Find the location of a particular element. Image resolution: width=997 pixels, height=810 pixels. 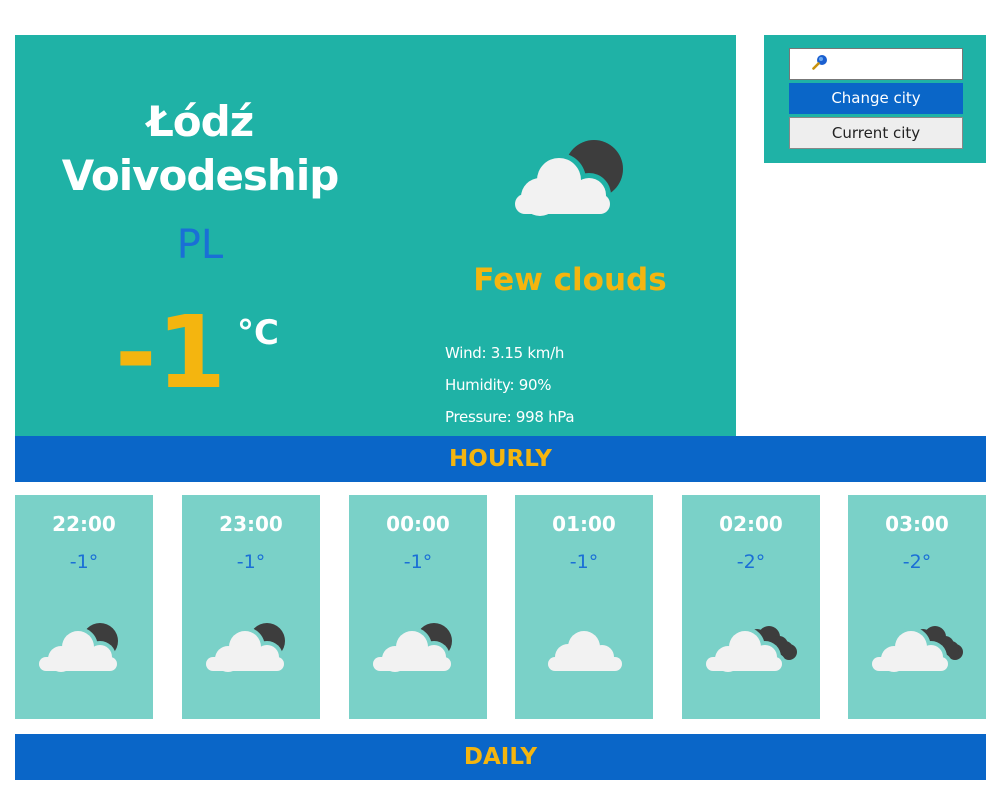

hourly-header: HOURLY is located at coordinates (500, 459).